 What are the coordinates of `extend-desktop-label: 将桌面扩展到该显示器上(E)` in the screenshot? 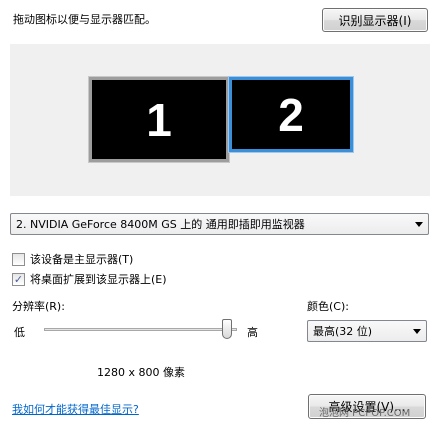 It's located at (98, 279).